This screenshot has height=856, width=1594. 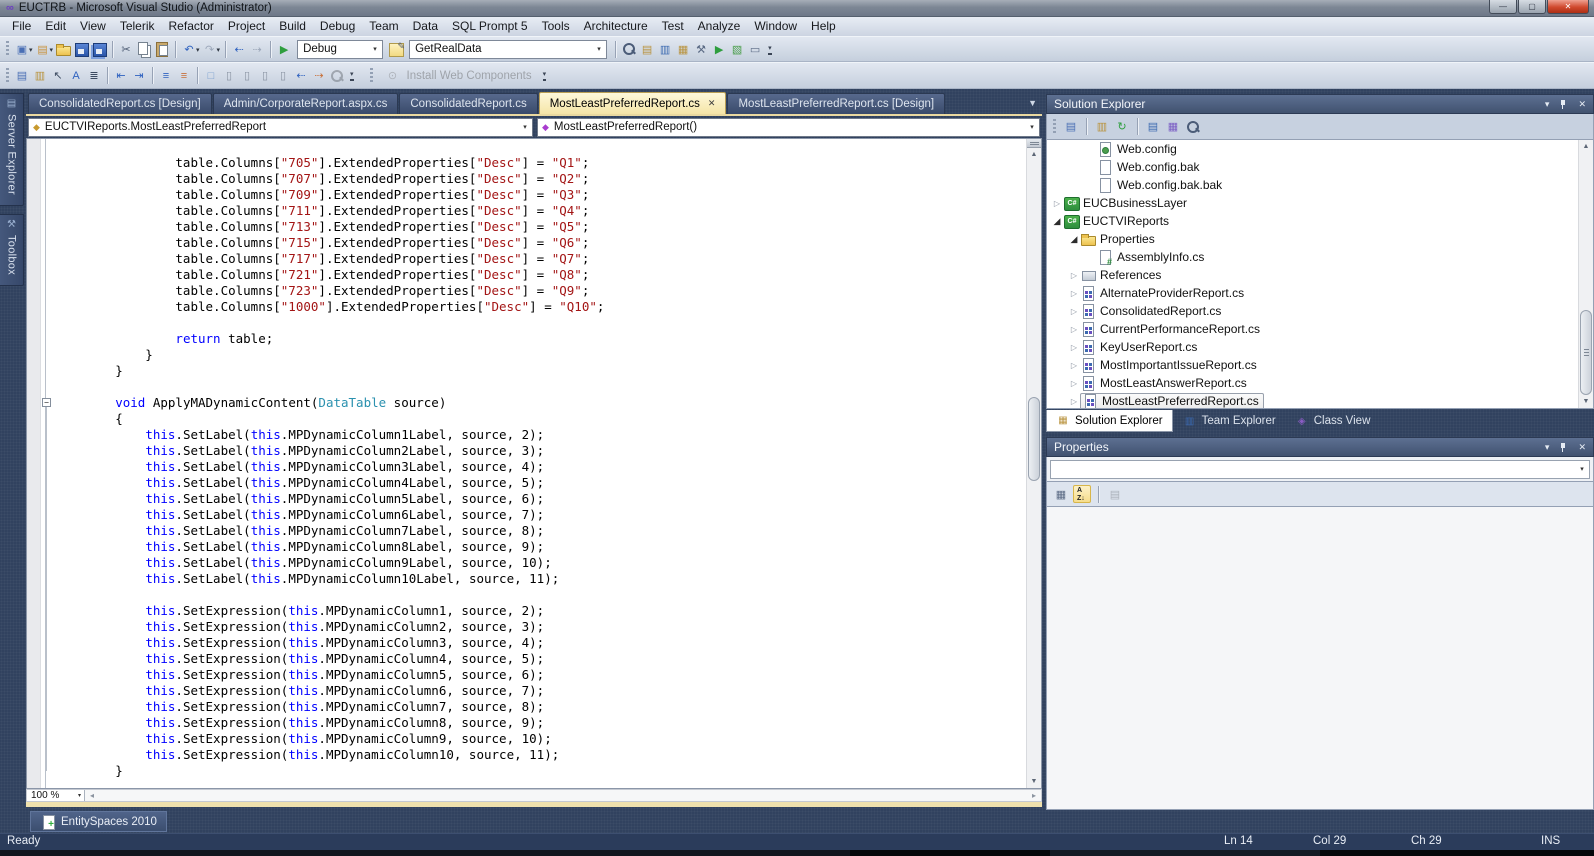 I want to click on tree-scrollbar: ▲ ▼, so click(x=1585, y=274).